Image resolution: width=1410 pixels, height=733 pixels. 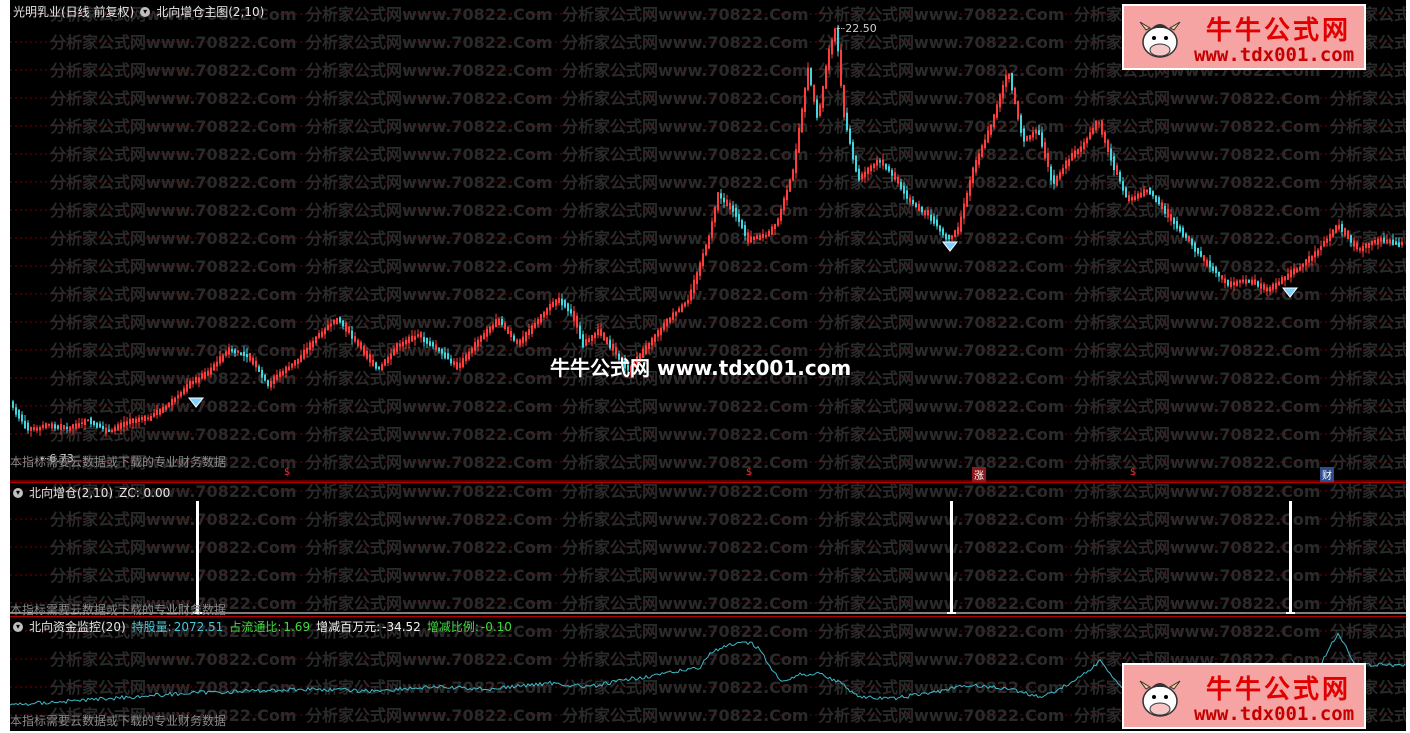 I want to click on brand-badge-top: 牛牛公式网 www.tdx001.com, so click(x=1244, y=37).